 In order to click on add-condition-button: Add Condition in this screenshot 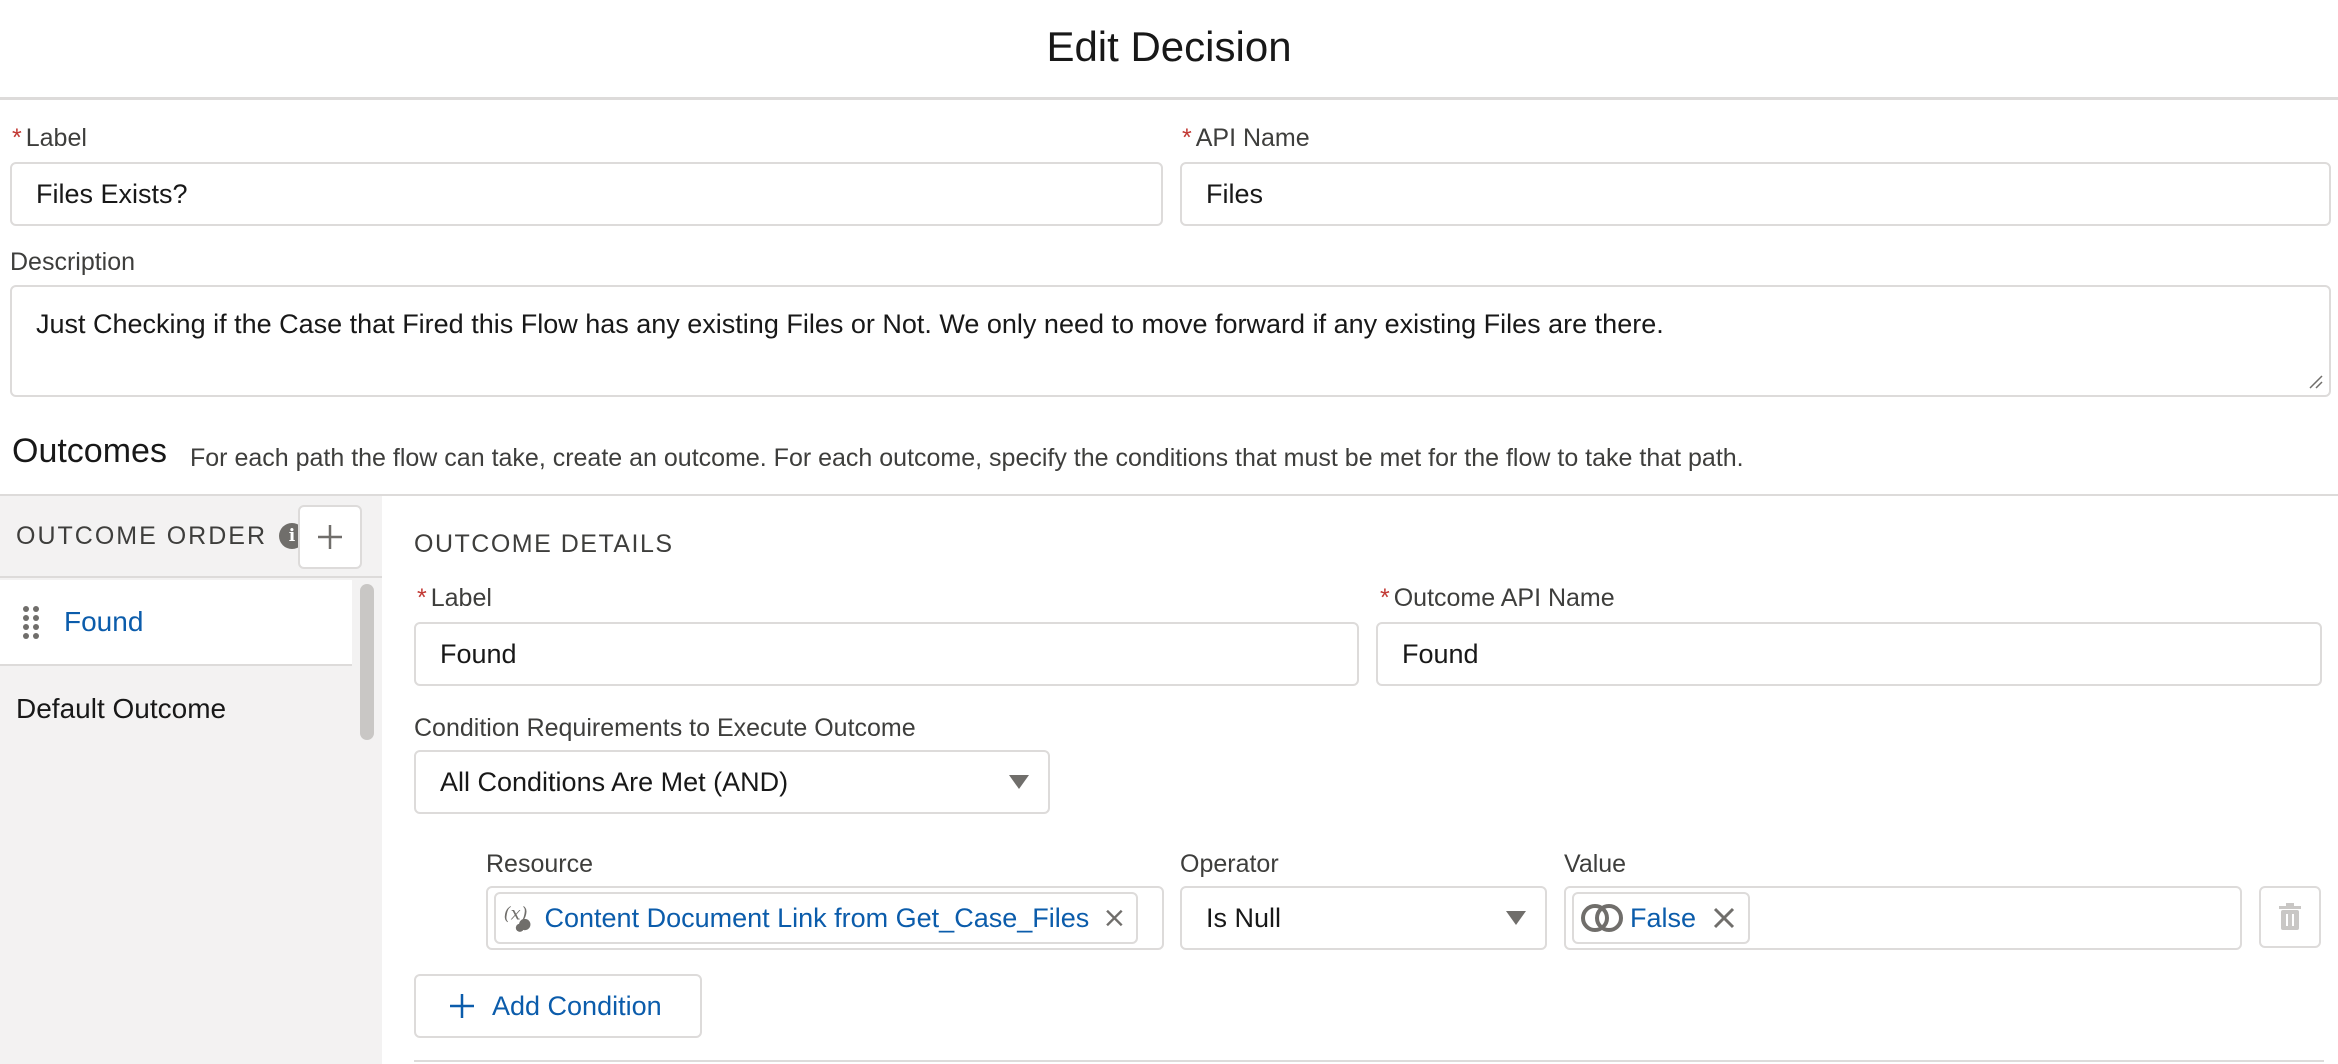, I will do `click(558, 1006)`.